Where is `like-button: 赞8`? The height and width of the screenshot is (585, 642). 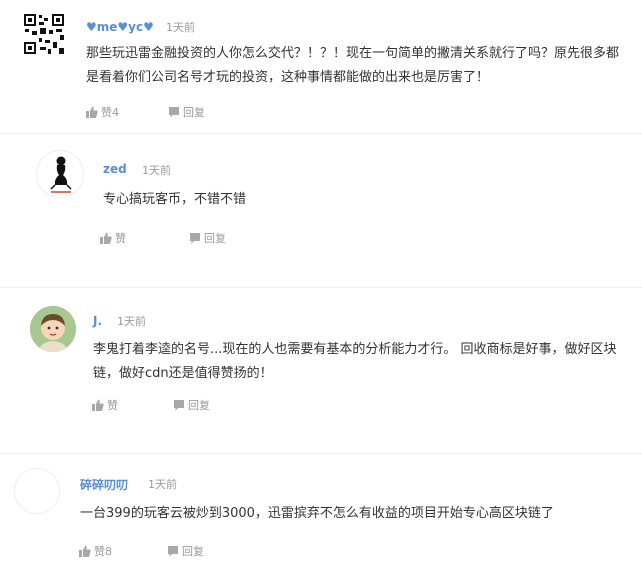 like-button: 赞8 is located at coordinates (95, 551).